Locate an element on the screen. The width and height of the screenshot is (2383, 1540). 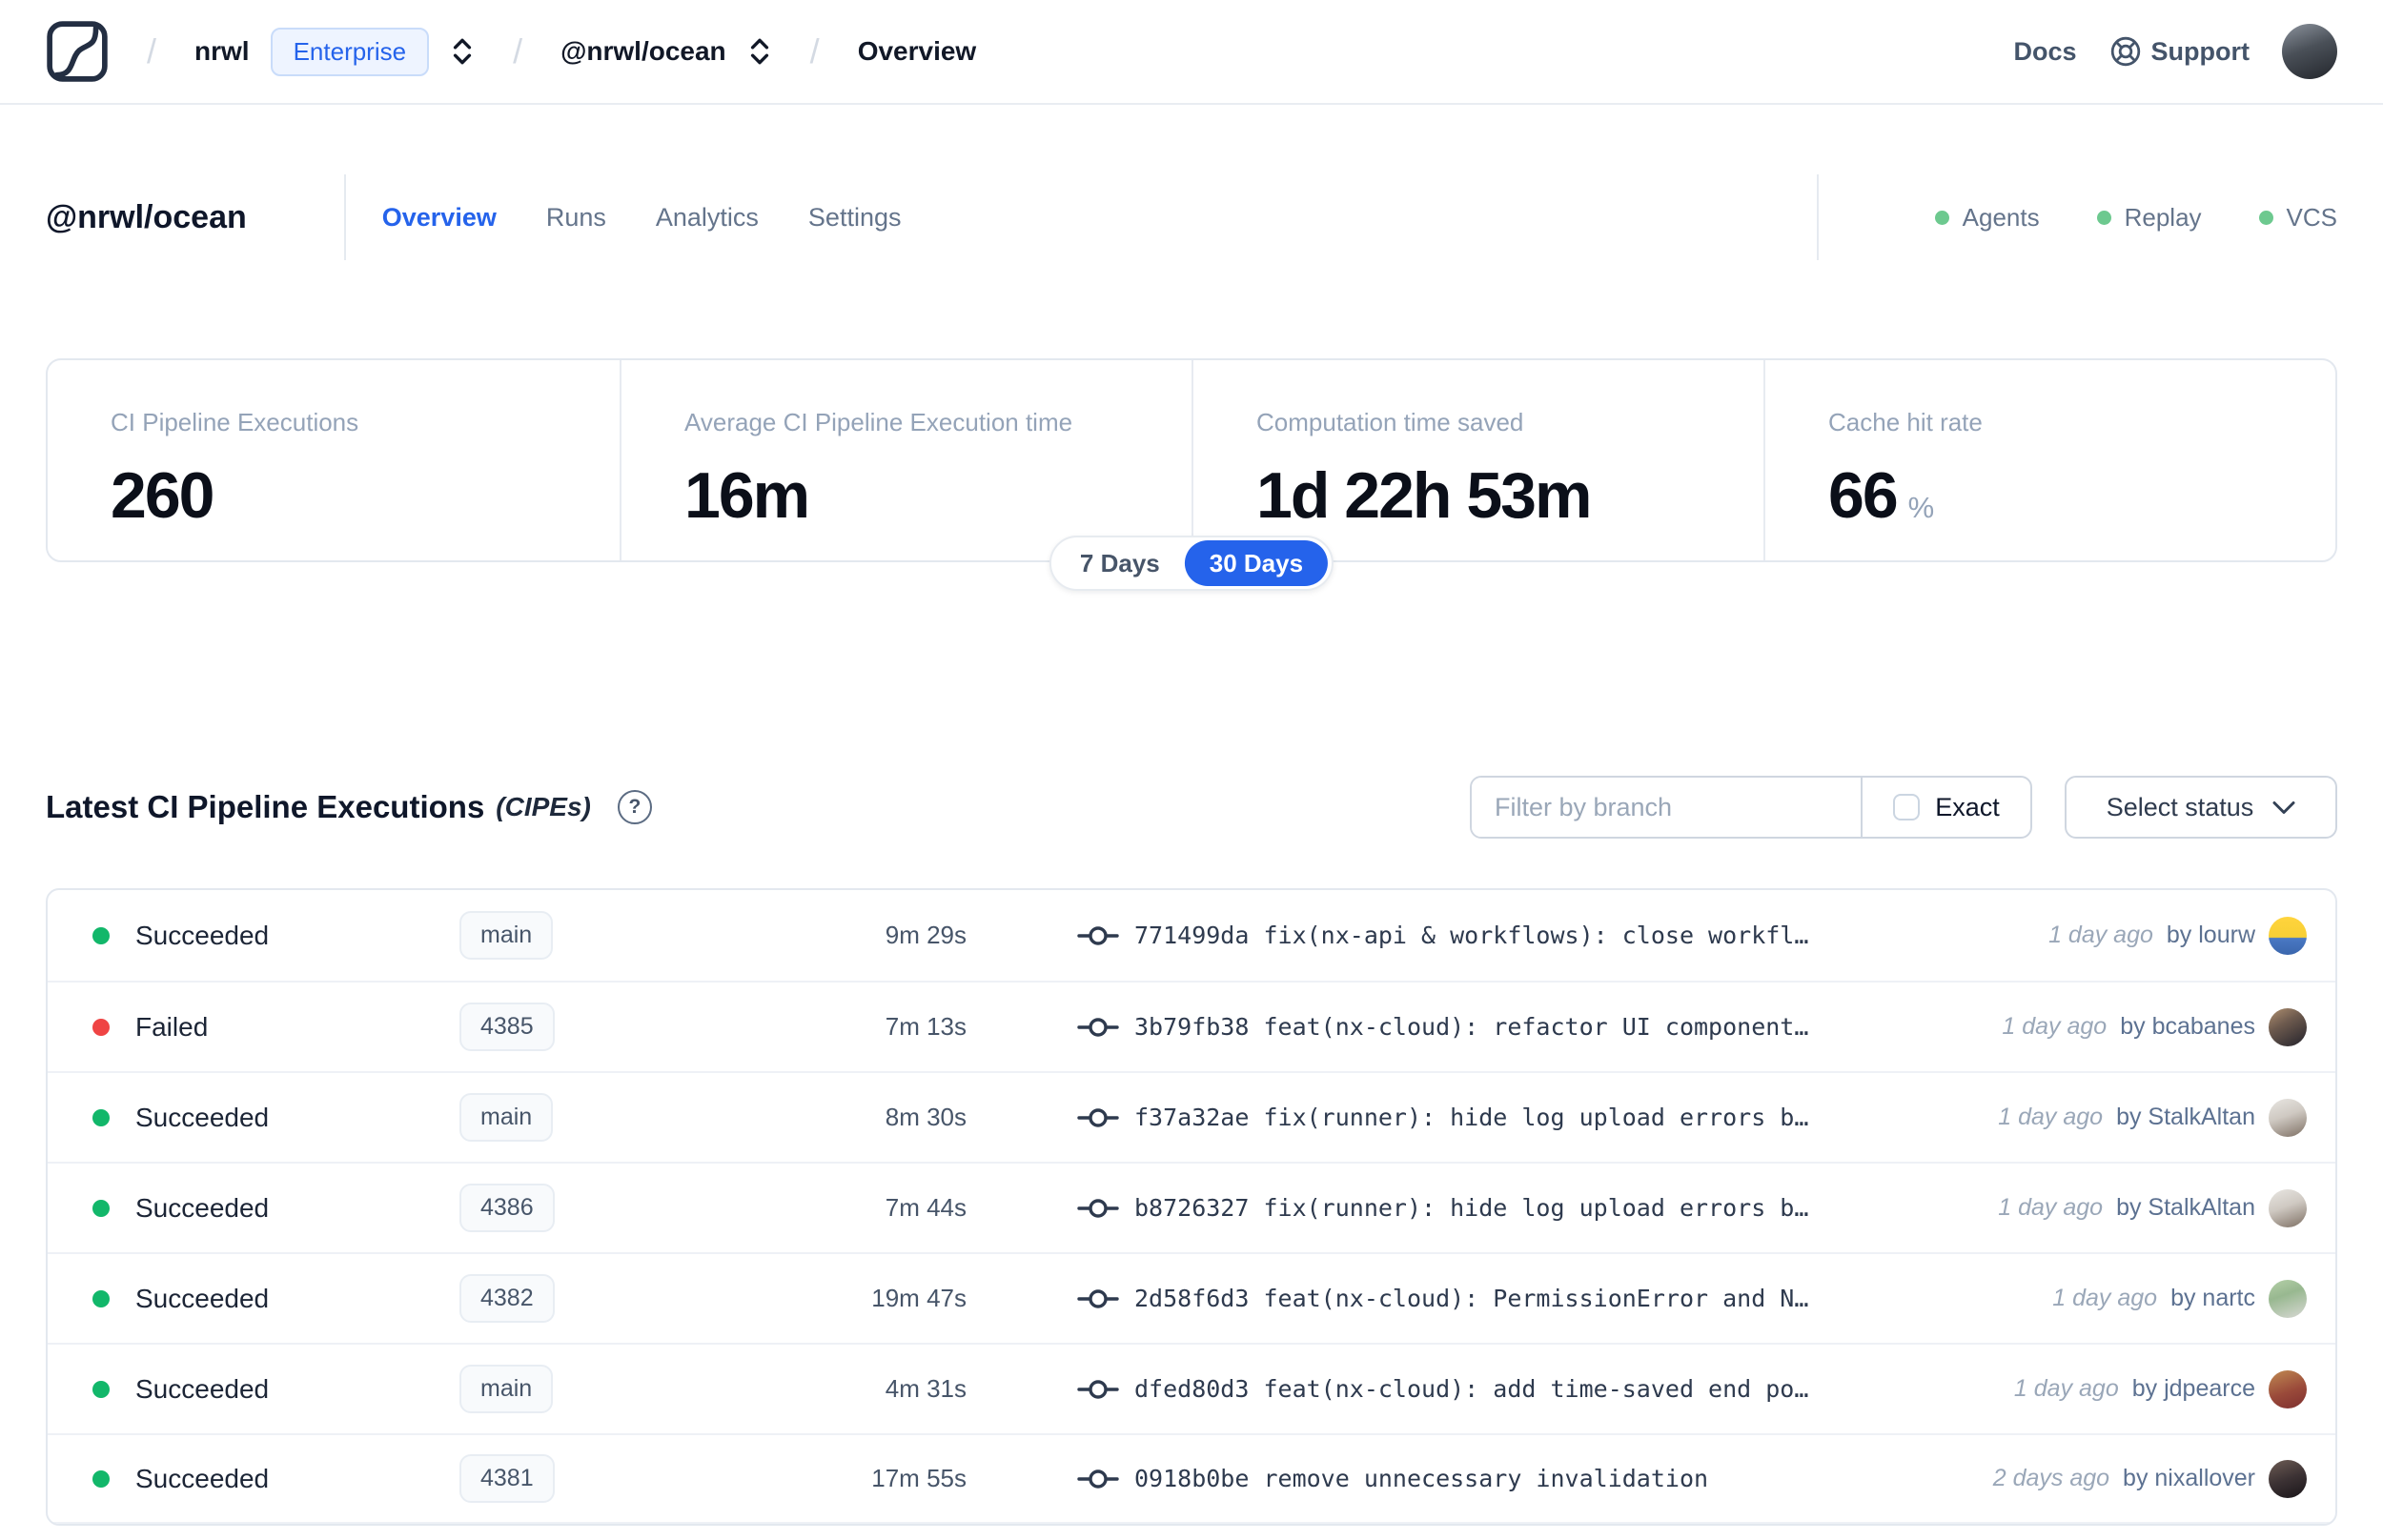
stat-unit: % is located at coordinates (1921, 507).